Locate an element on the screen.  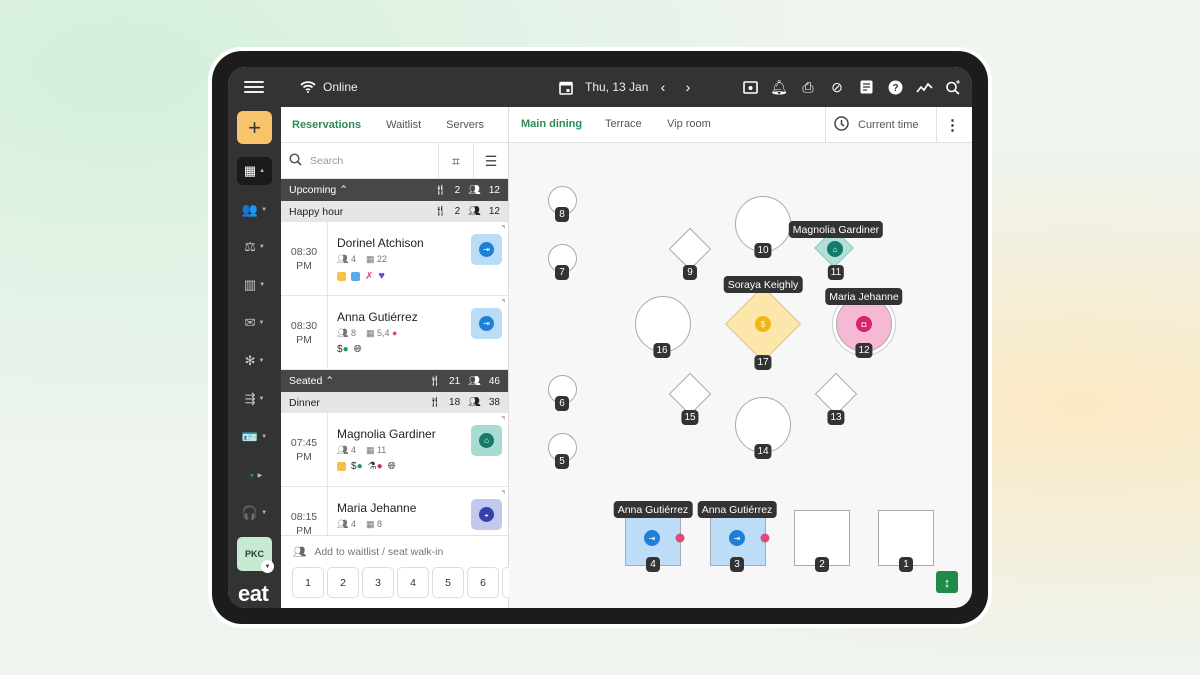
search-icon is located at coordinates (295, 161).